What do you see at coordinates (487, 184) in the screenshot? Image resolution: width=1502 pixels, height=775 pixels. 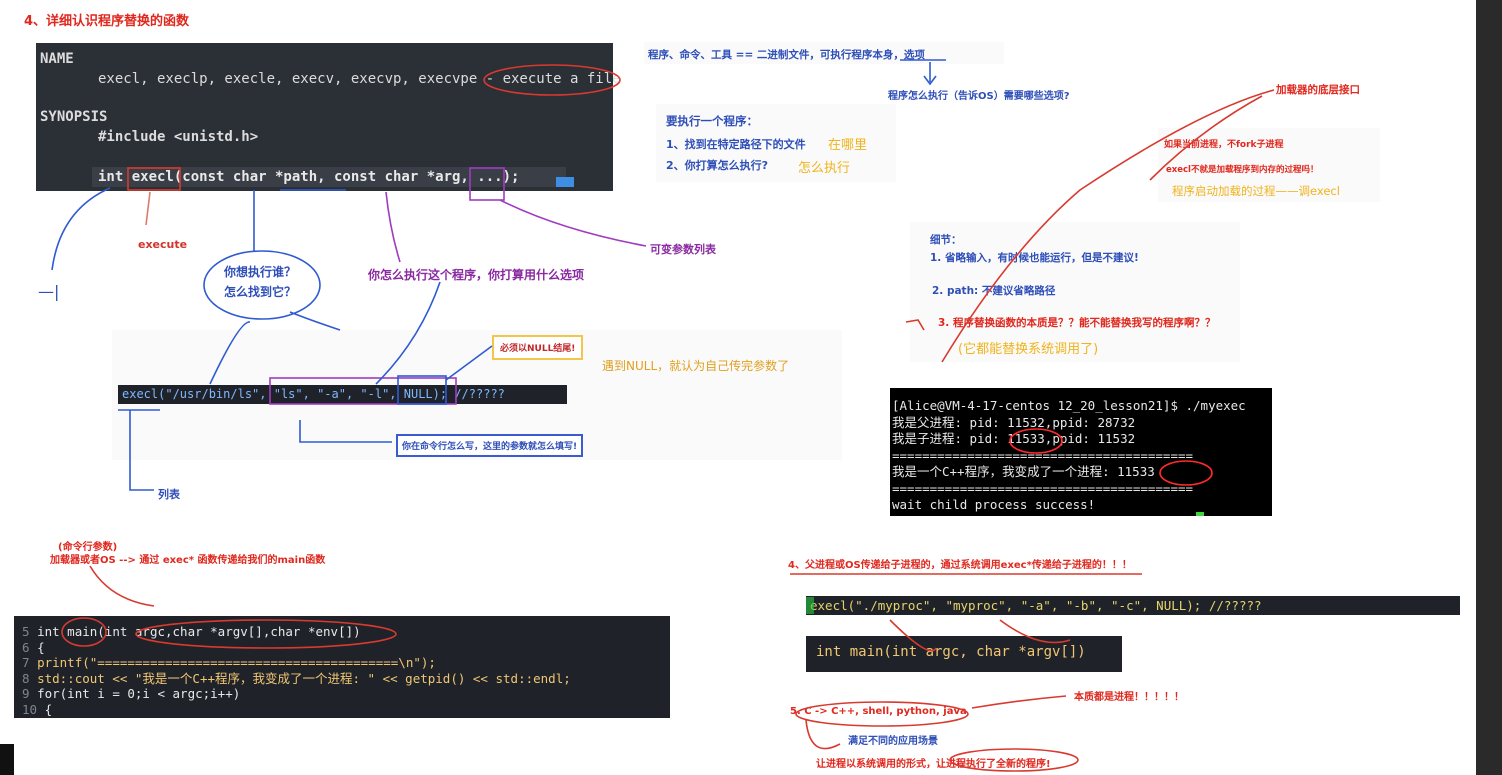 I see `box-varargs` at bounding box center [487, 184].